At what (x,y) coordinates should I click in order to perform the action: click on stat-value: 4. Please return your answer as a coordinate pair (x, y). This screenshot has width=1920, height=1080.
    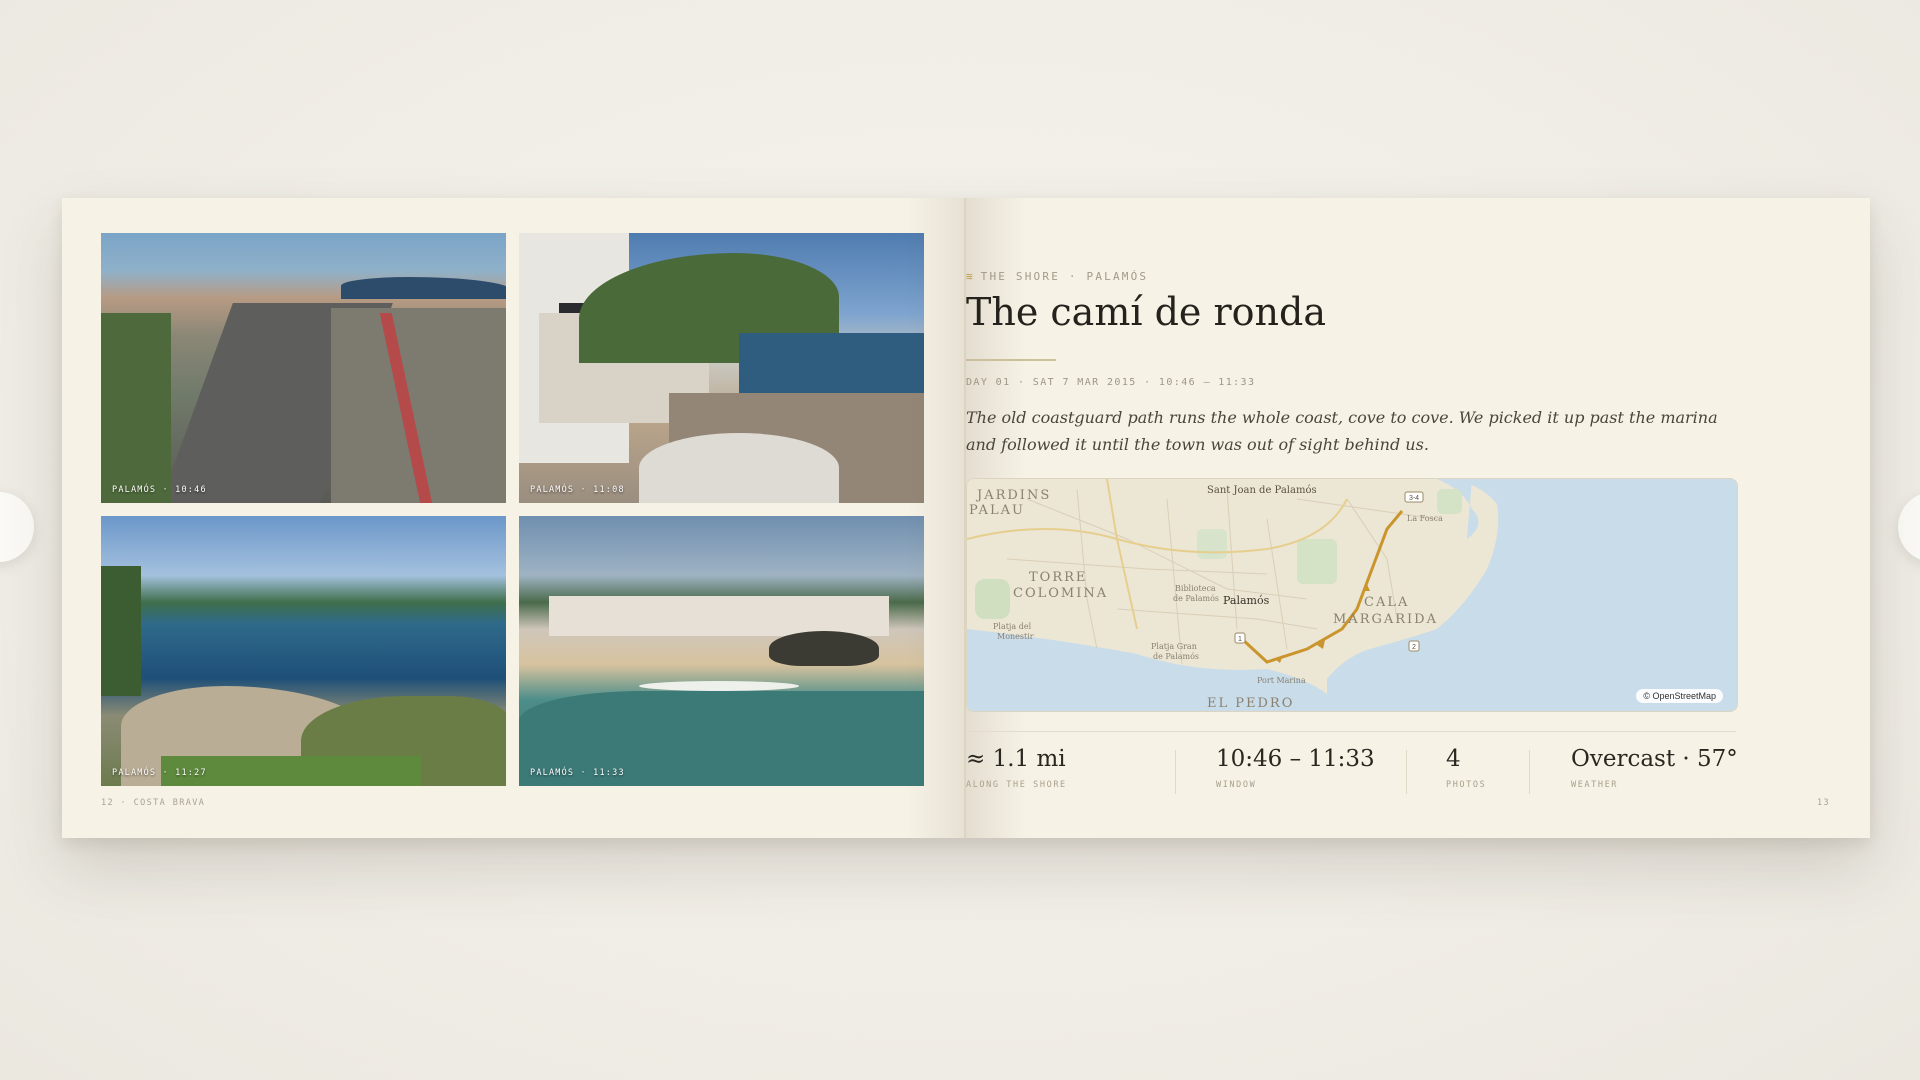
    Looking at the image, I should click on (1453, 759).